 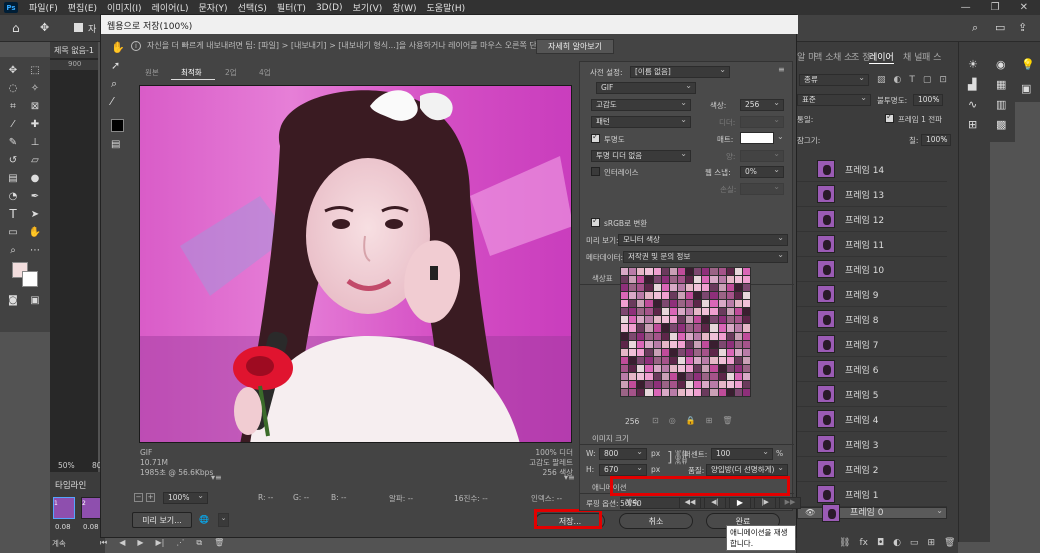 What do you see at coordinates (973, 64) in the screenshot?
I see `brightness-icon: ☀` at bounding box center [973, 64].